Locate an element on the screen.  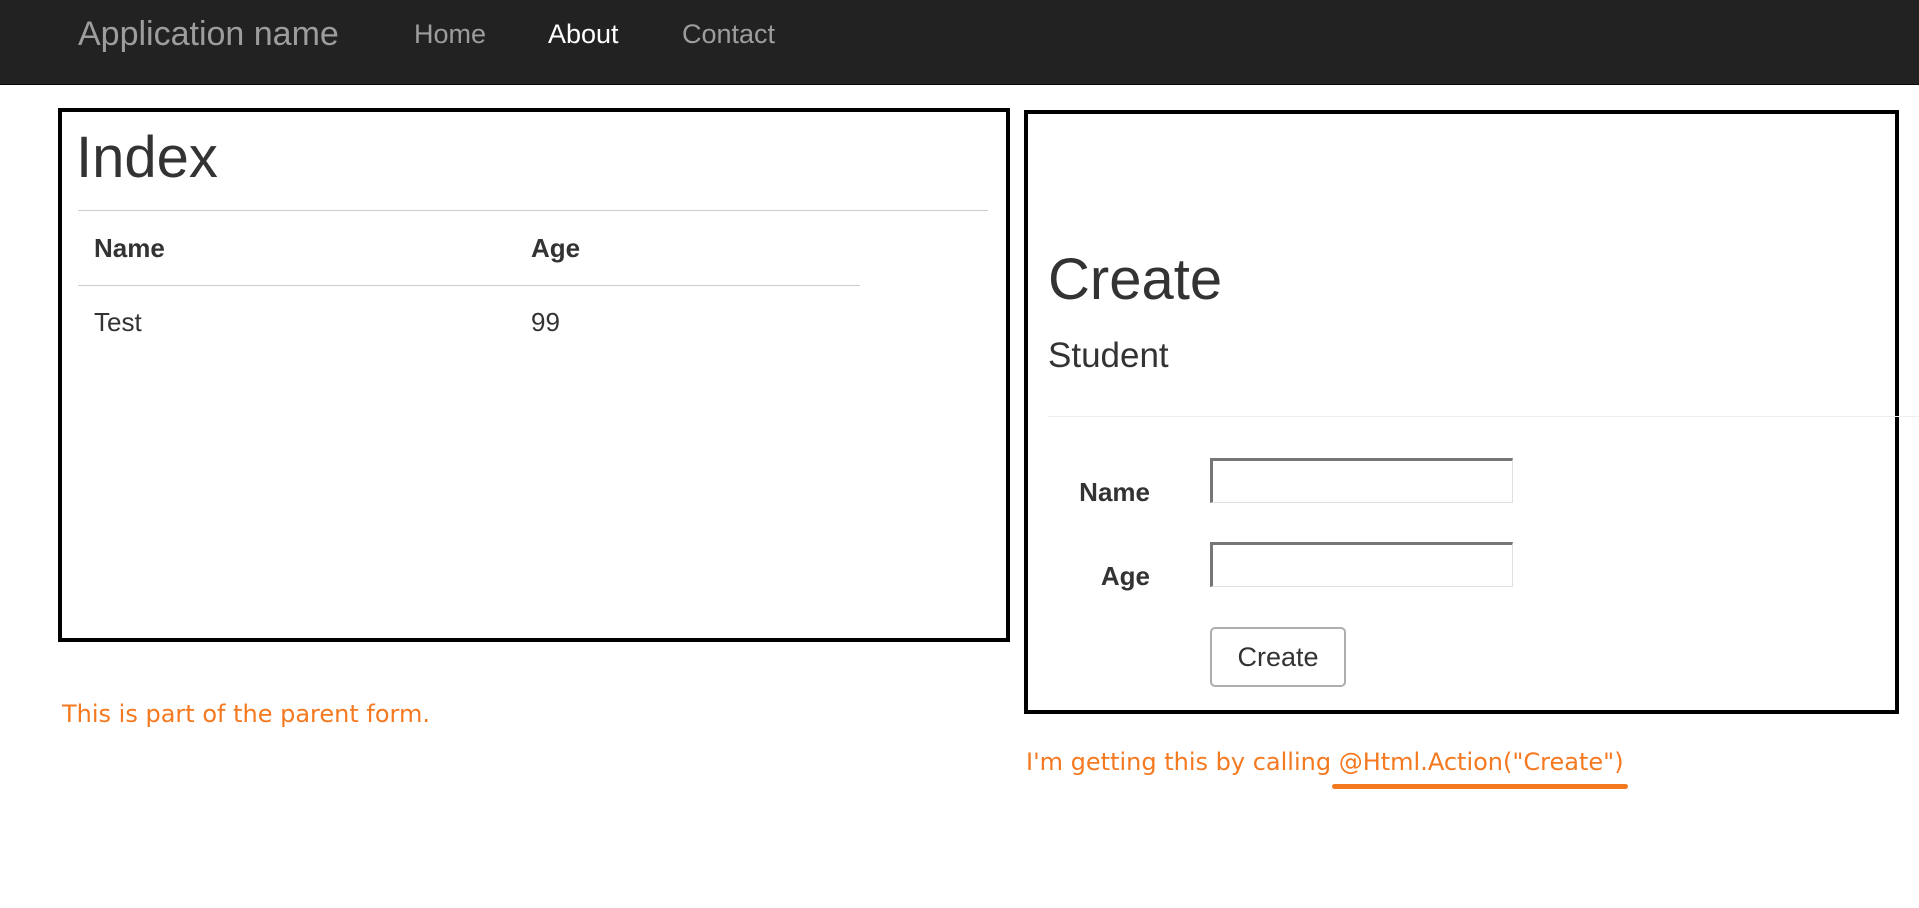
annotation-underline is located at coordinates (1480, 786).